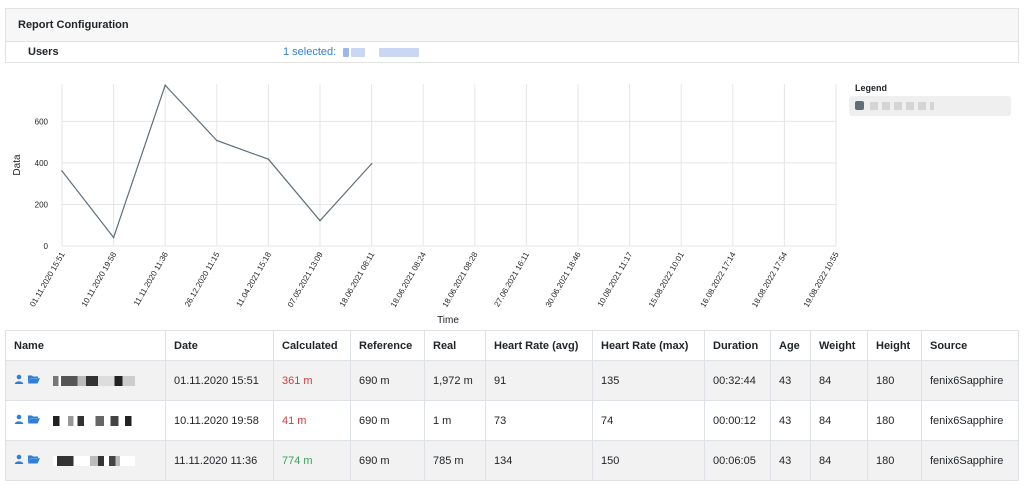 The image size is (1024, 485). Describe the element at coordinates (512, 52) in the screenshot. I see `users-row: Users 1 selected:` at that location.